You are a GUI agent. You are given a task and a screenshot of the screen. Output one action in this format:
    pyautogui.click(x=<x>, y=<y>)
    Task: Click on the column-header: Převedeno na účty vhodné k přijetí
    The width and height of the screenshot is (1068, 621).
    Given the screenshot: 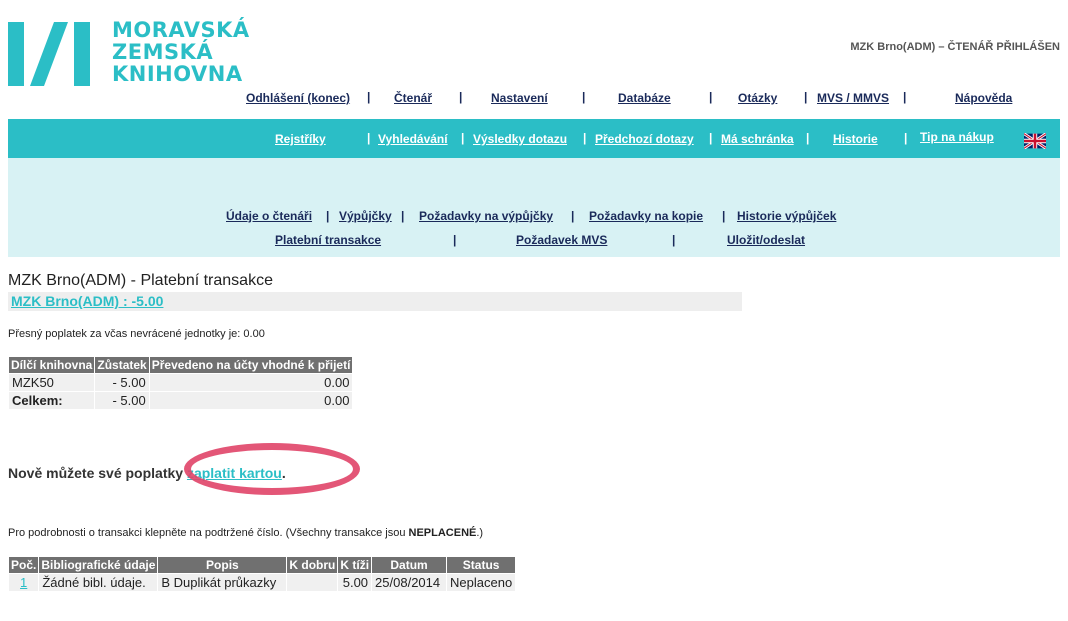 What is the action you would take?
    pyautogui.click(x=251, y=365)
    